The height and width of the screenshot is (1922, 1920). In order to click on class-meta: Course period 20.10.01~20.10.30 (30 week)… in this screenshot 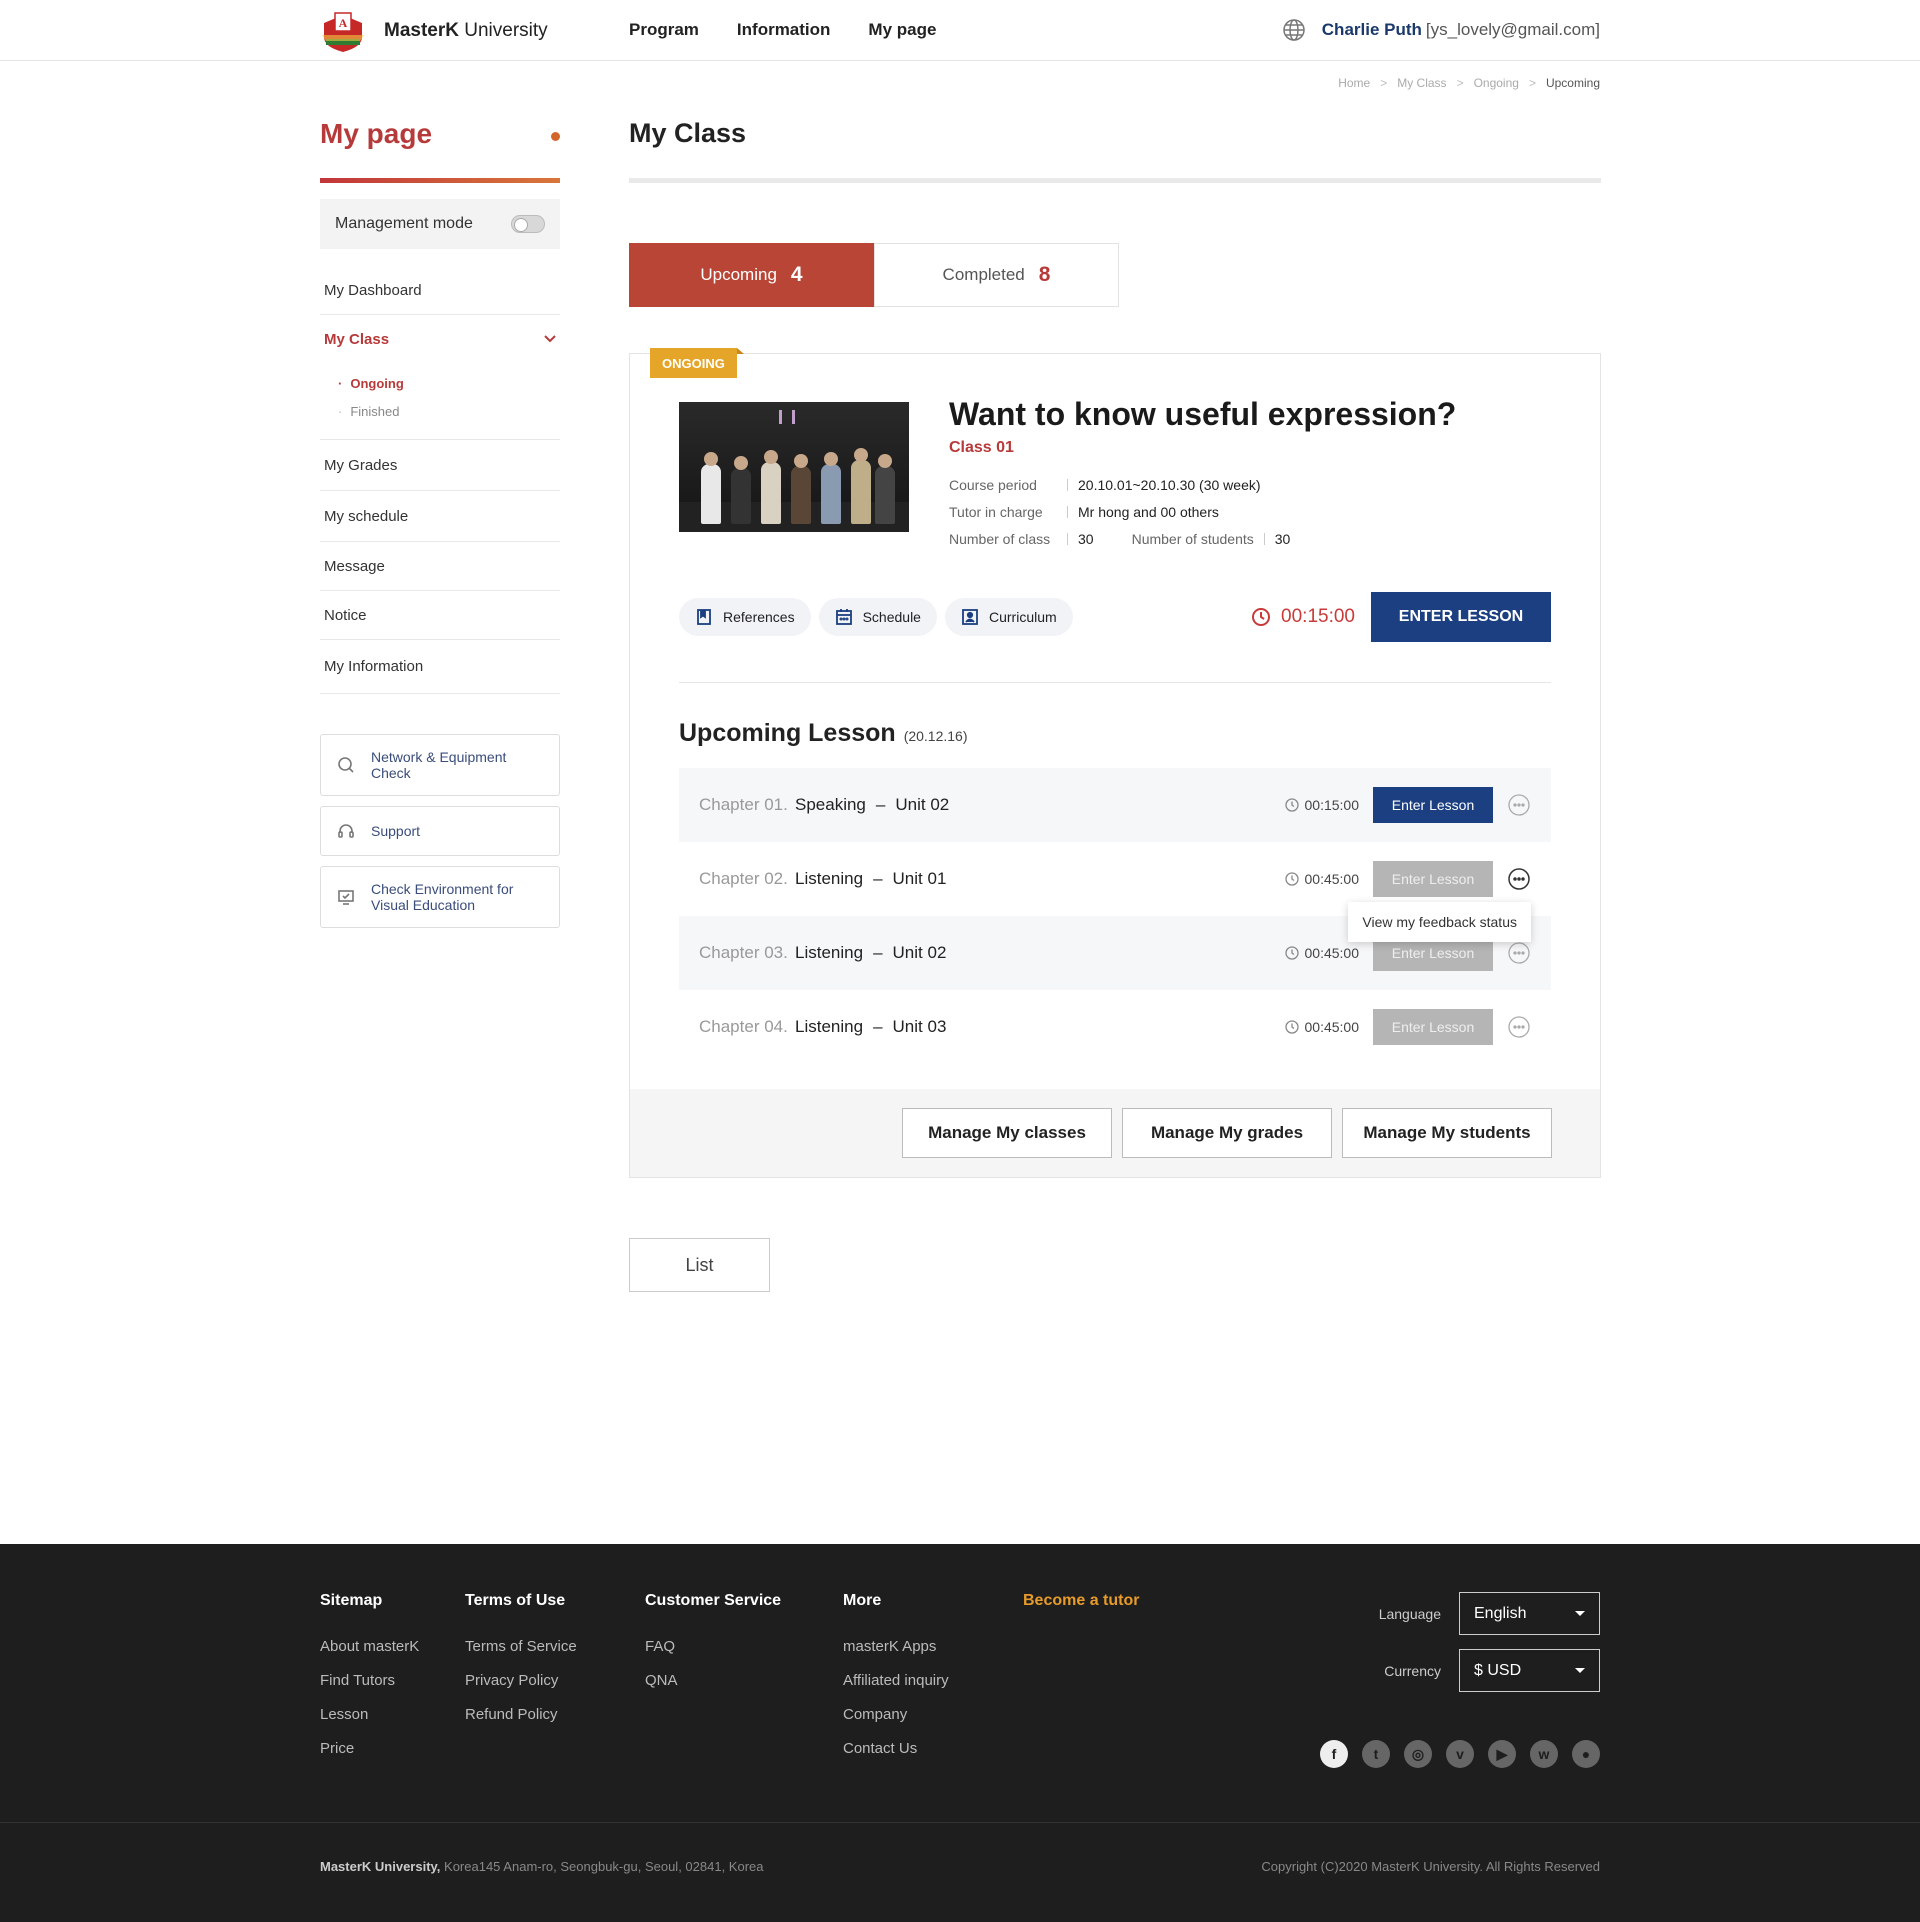, I will do `click(1120, 511)`.